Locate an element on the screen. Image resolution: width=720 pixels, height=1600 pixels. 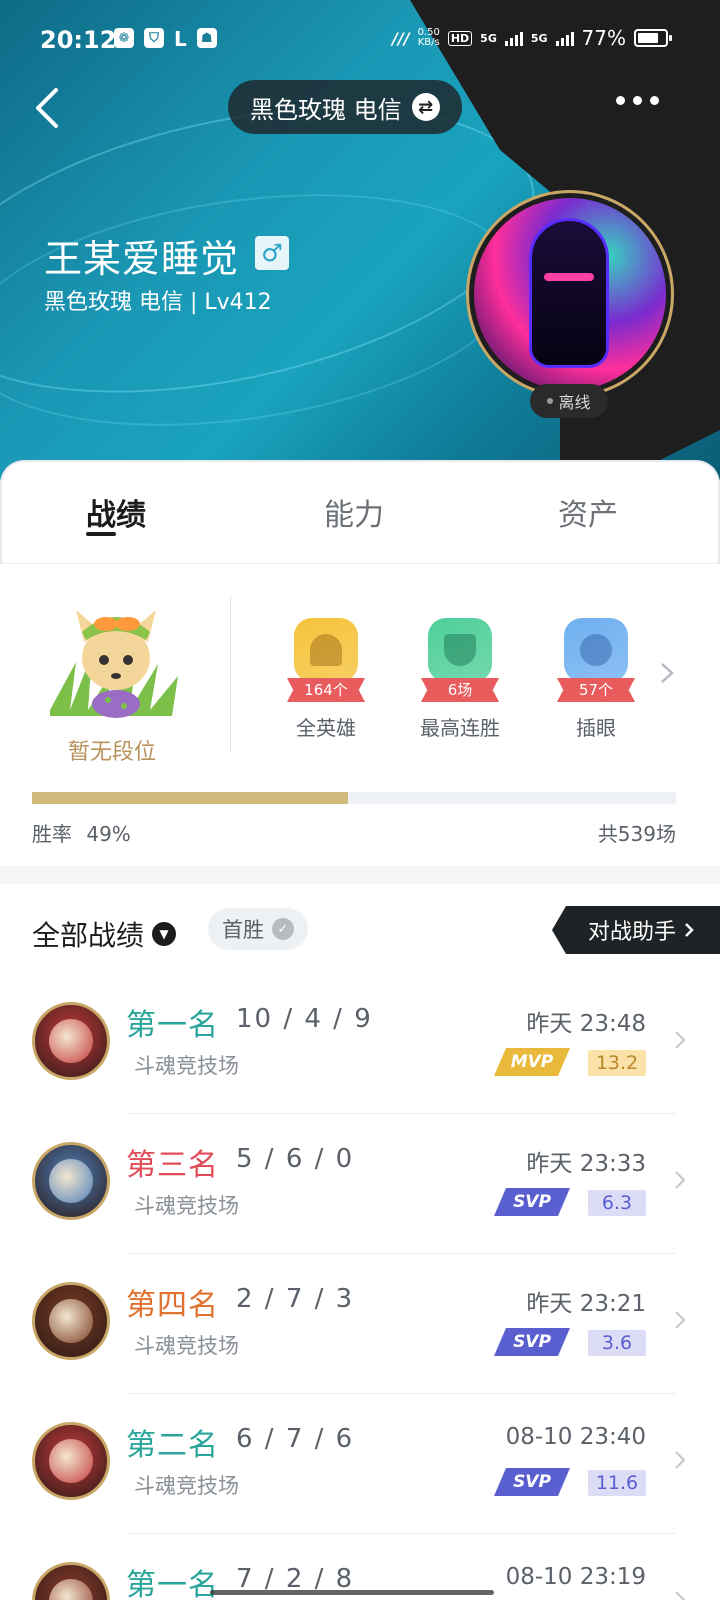
rank-mascot is located at coordinates (114, 657).